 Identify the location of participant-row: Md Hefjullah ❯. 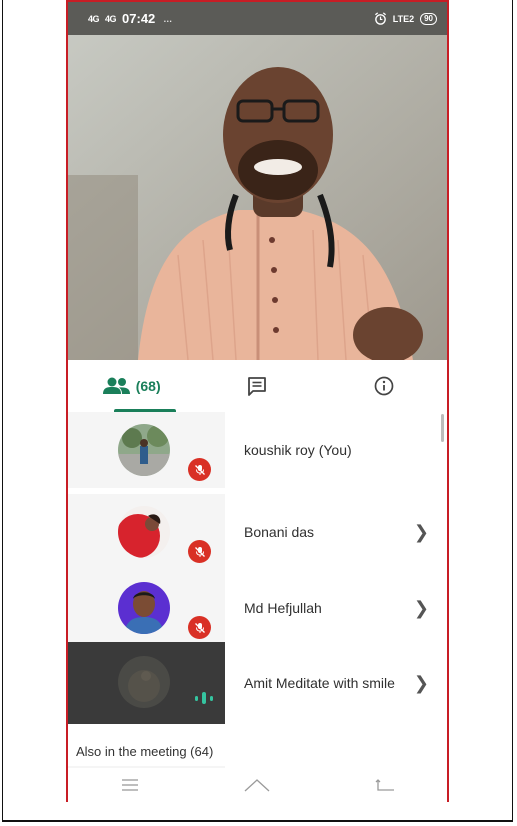
(257, 608).